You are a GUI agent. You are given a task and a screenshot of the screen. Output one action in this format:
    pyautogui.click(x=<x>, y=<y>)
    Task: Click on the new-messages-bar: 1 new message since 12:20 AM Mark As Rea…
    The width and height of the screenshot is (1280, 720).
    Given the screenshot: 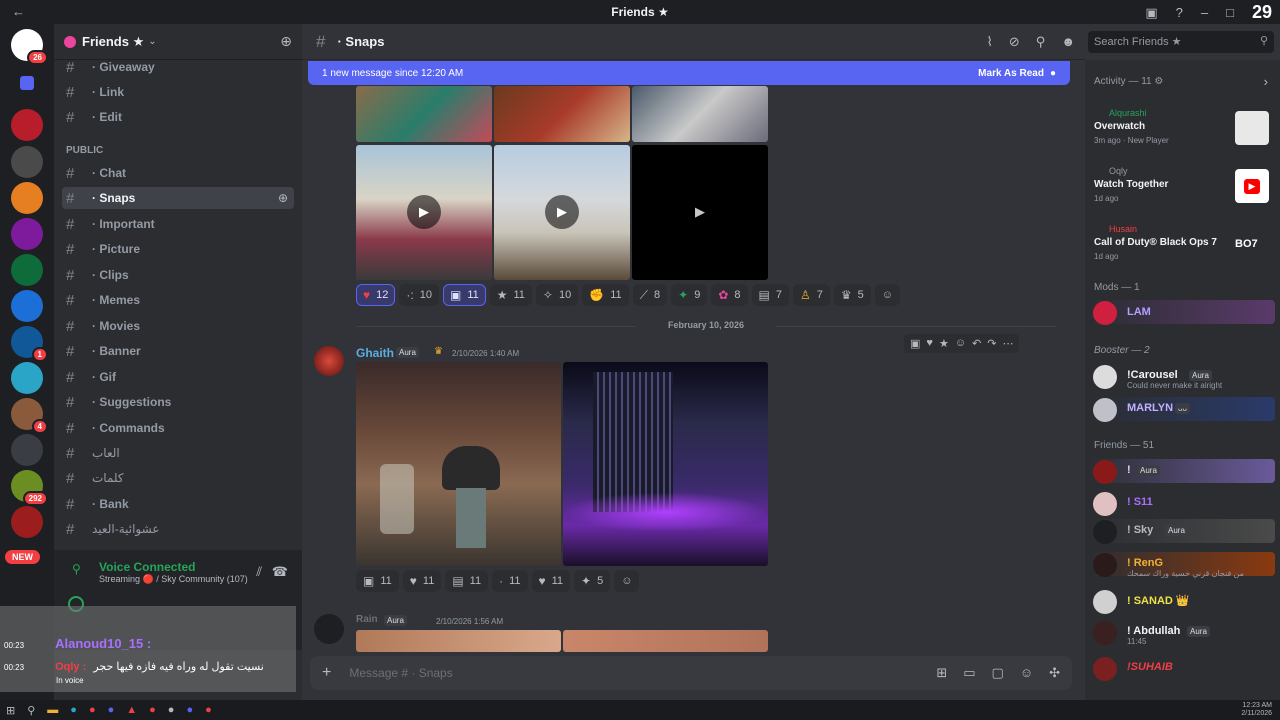 What is the action you would take?
    pyautogui.click(x=689, y=73)
    